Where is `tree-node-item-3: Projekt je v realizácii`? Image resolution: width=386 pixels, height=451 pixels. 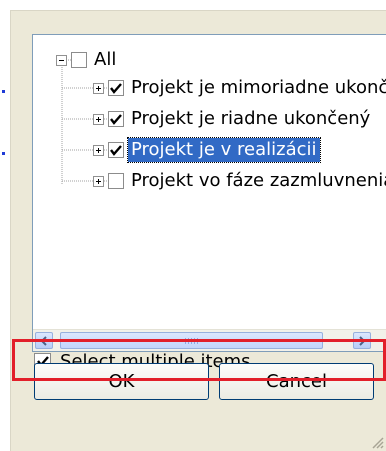
tree-node-item-3: Projekt je v realizácii is located at coordinates (207, 150).